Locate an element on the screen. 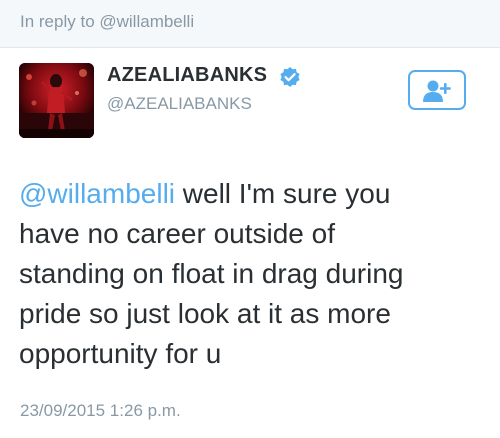  add-user-icon is located at coordinates (437, 91).